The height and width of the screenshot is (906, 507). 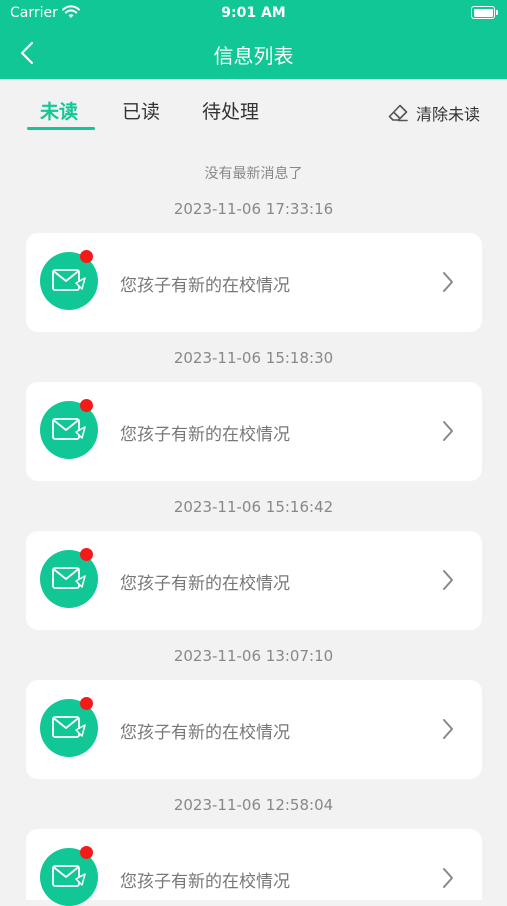 I want to click on no-more-messages-text: 没有最新消息了, so click(x=253, y=174).